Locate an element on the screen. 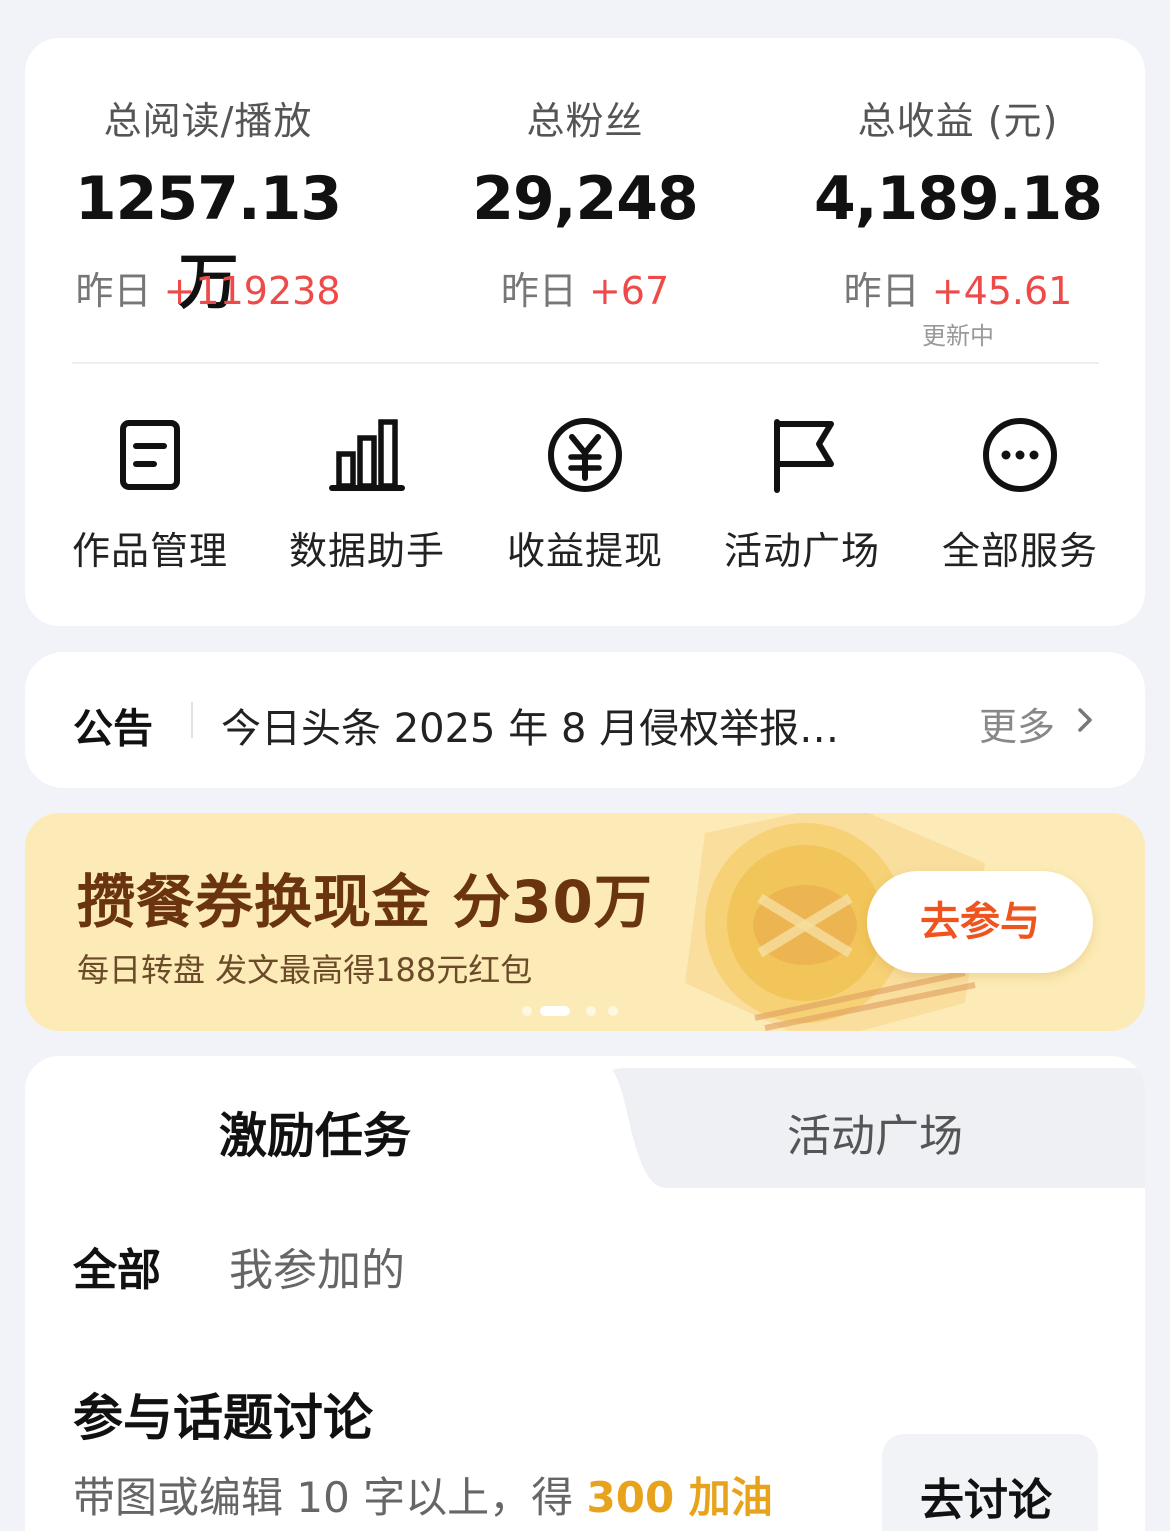 The image size is (1170, 1531). service-label: 数据助手 is located at coordinates (366, 551).